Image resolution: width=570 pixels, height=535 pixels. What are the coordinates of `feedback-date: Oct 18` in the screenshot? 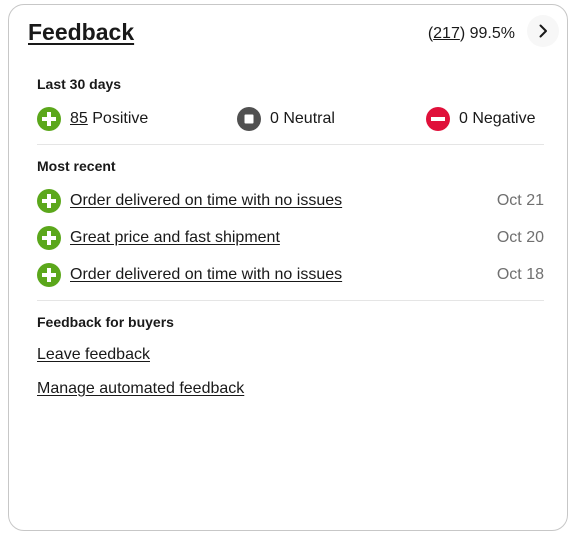 It's located at (520, 274).